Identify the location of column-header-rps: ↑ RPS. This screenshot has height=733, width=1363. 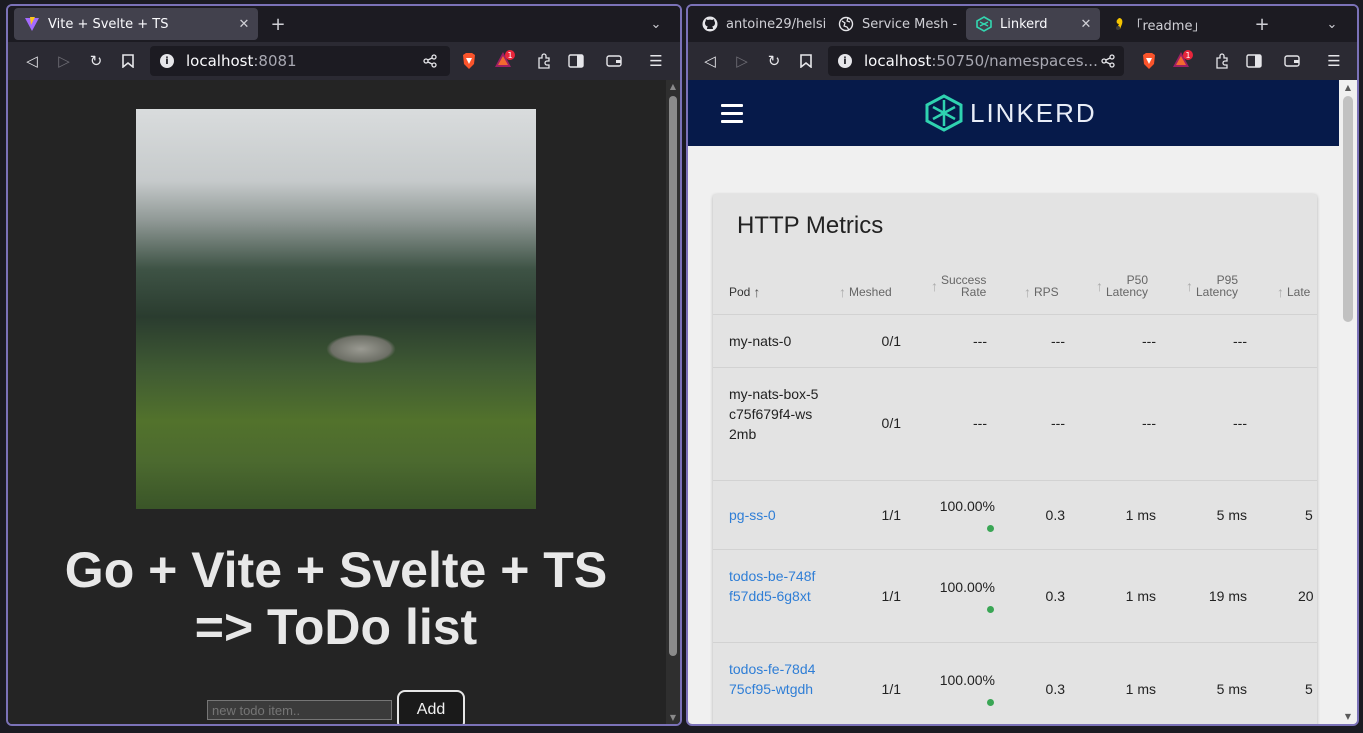
(1041, 292).